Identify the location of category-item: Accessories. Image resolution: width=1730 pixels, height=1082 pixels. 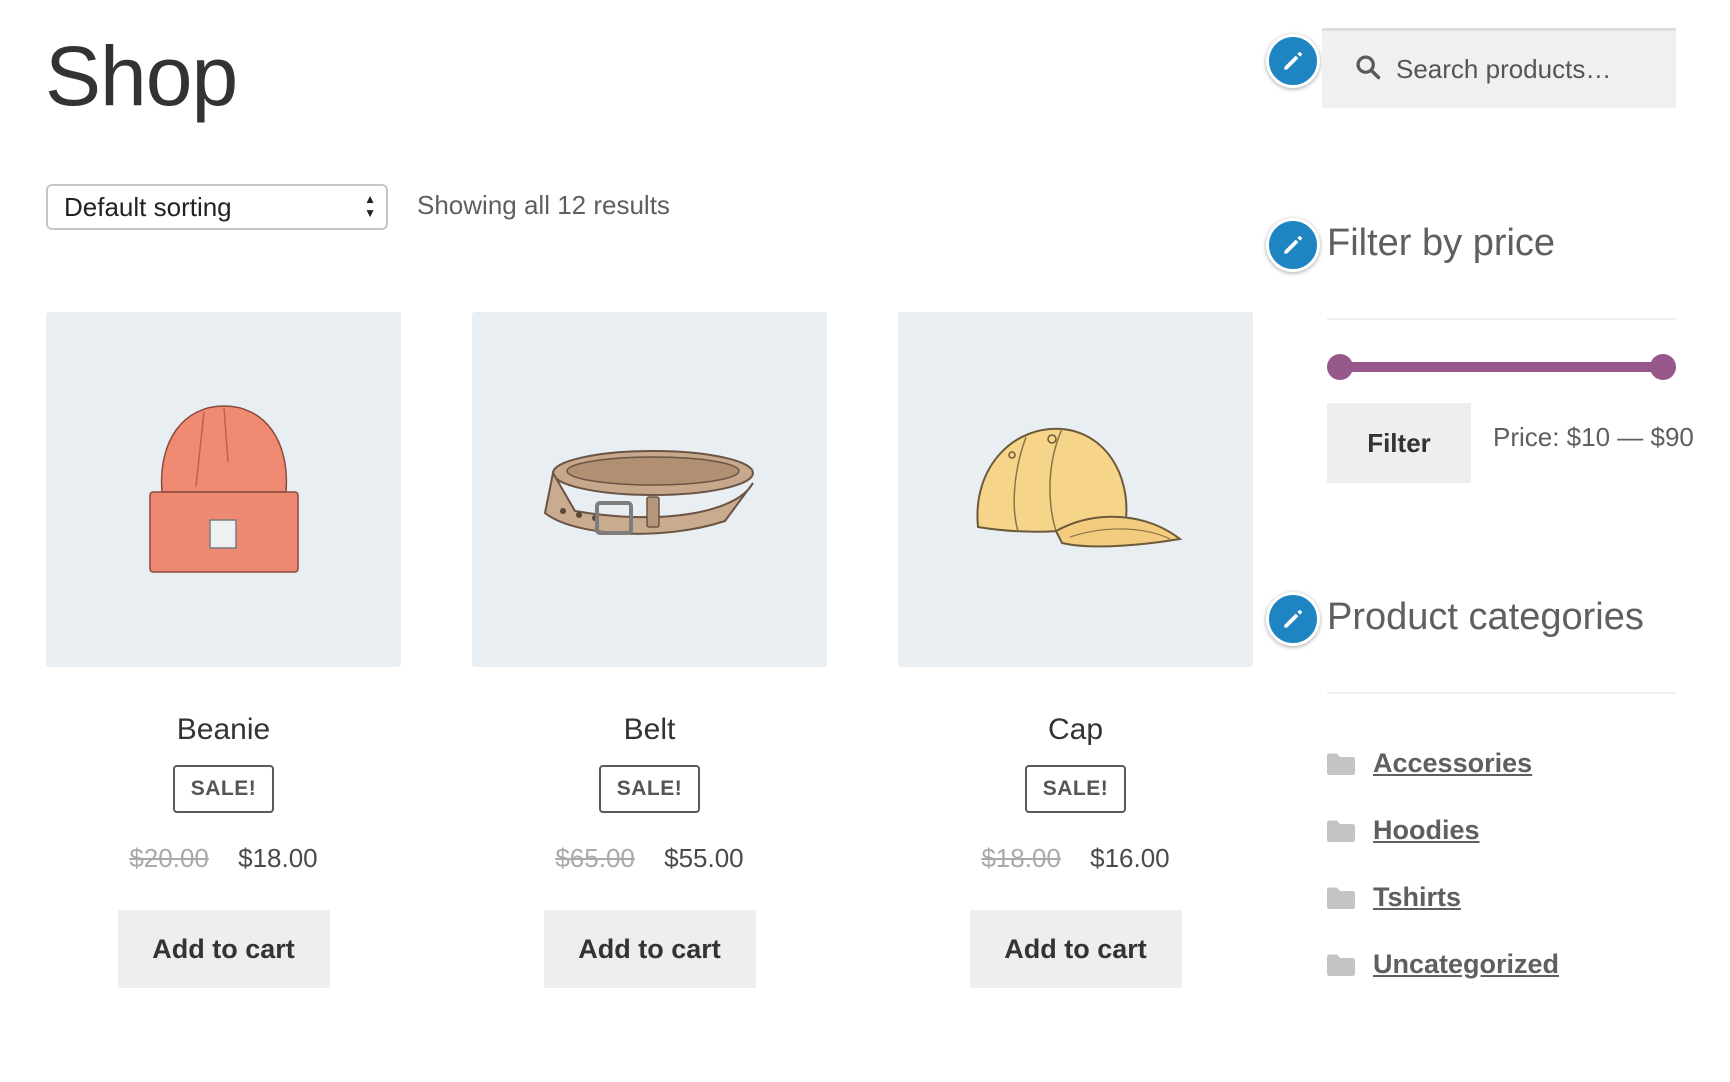
(1443, 763).